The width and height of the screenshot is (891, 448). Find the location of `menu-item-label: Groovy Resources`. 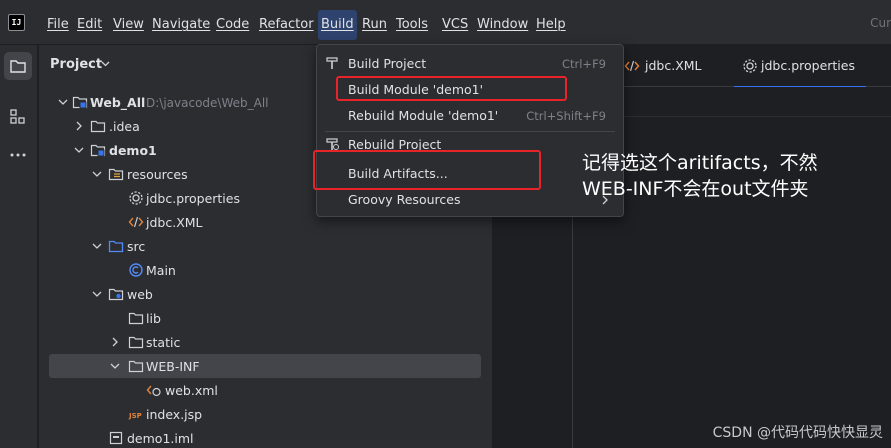

menu-item-label: Groovy Resources is located at coordinates (404, 199).